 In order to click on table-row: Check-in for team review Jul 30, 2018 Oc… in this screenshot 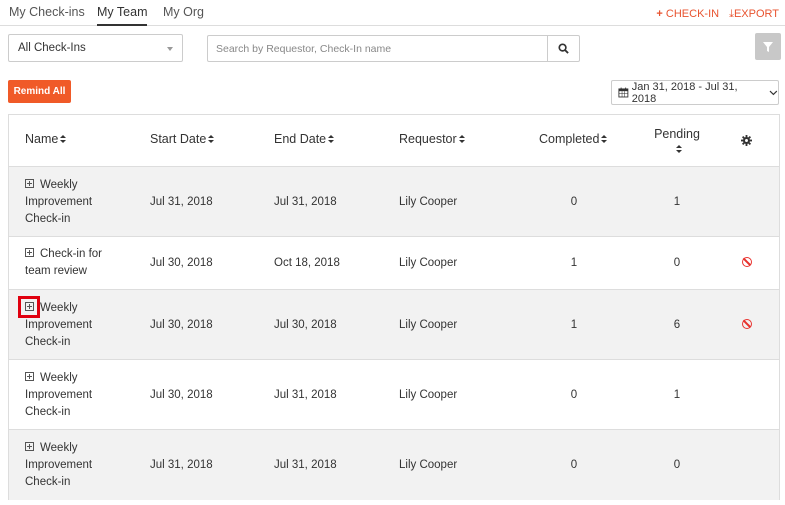, I will do `click(394, 263)`.